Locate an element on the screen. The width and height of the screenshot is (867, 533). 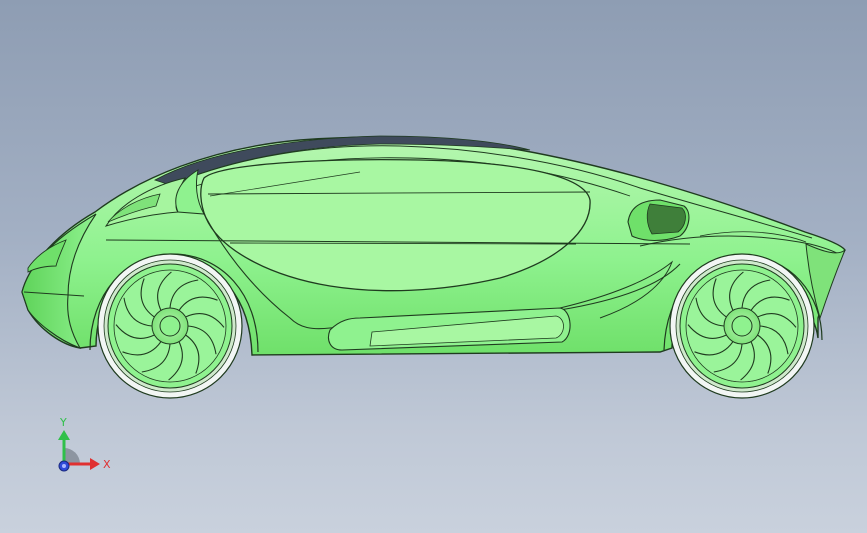
y-axis-label: Y is located at coordinates (63, 422).